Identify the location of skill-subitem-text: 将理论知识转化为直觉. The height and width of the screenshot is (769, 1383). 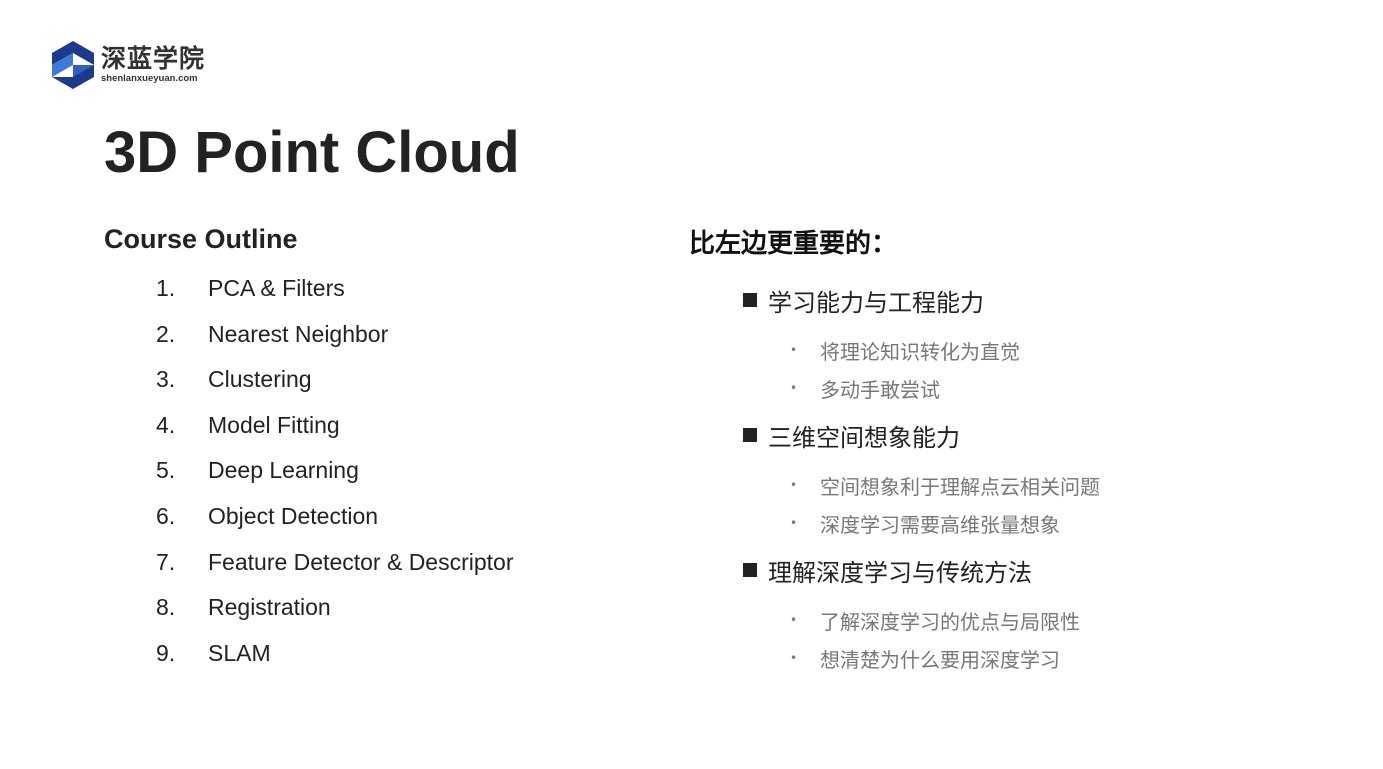
(920, 351).